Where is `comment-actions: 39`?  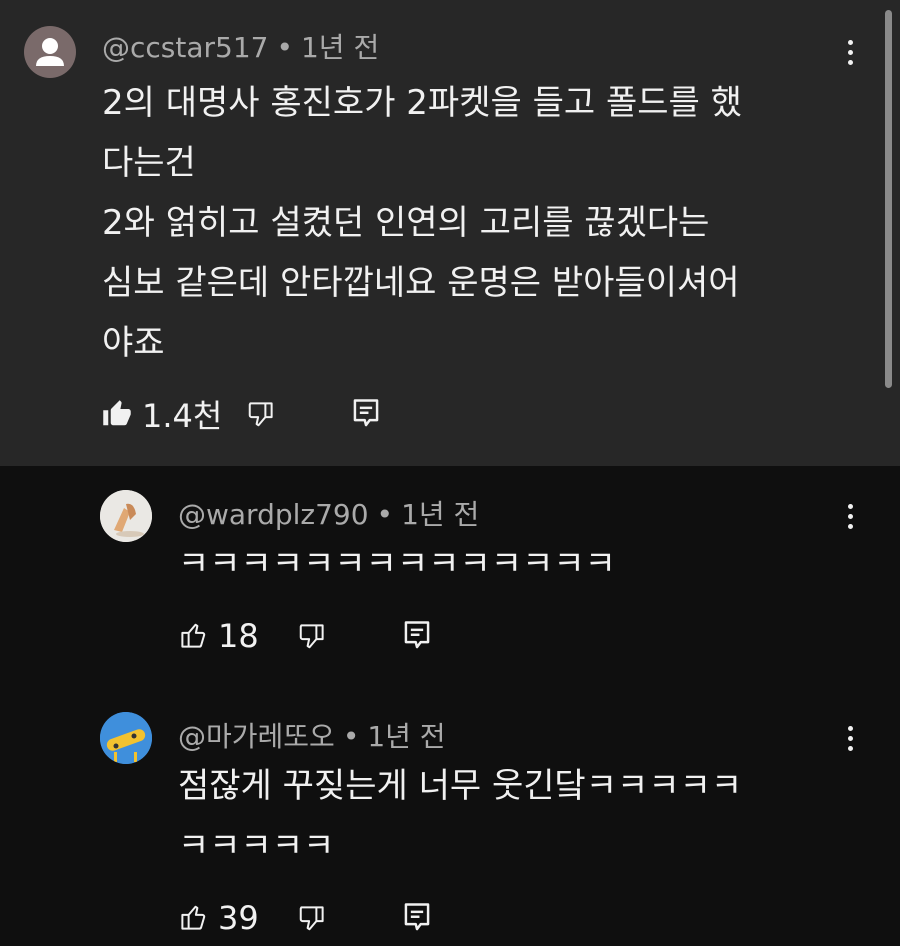
comment-actions: 39 is located at coordinates (304, 918).